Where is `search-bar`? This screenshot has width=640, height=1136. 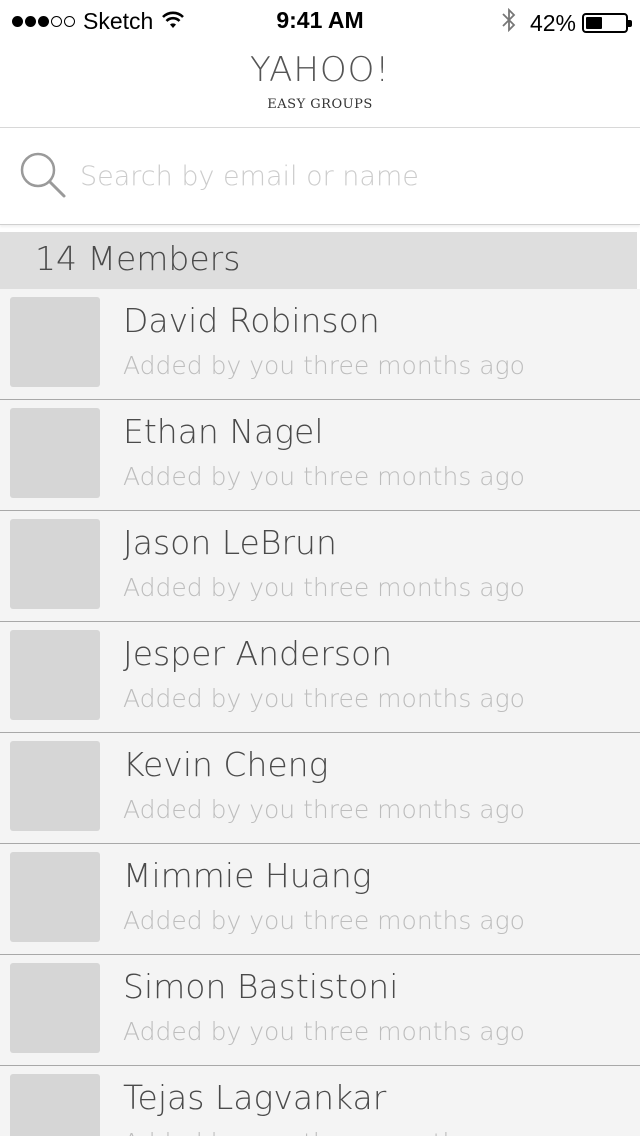 search-bar is located at coordinates (320, 176).